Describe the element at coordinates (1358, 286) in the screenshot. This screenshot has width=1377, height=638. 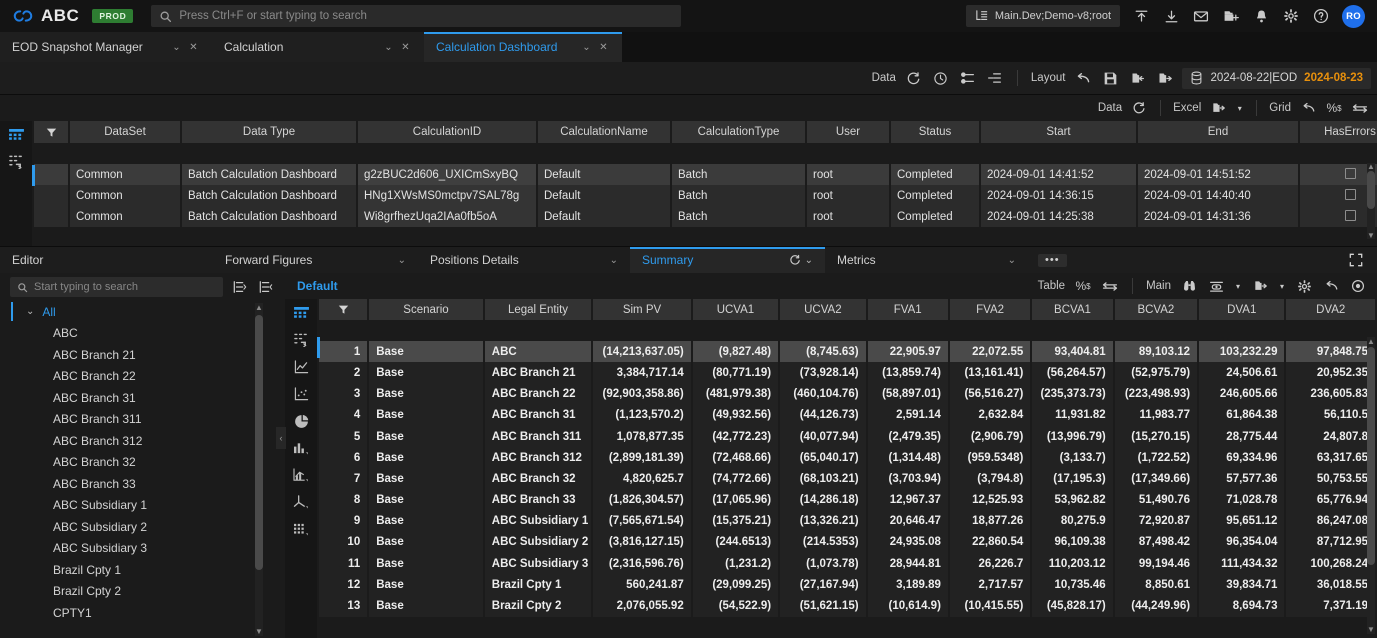
I see `eye-icon` at that location.